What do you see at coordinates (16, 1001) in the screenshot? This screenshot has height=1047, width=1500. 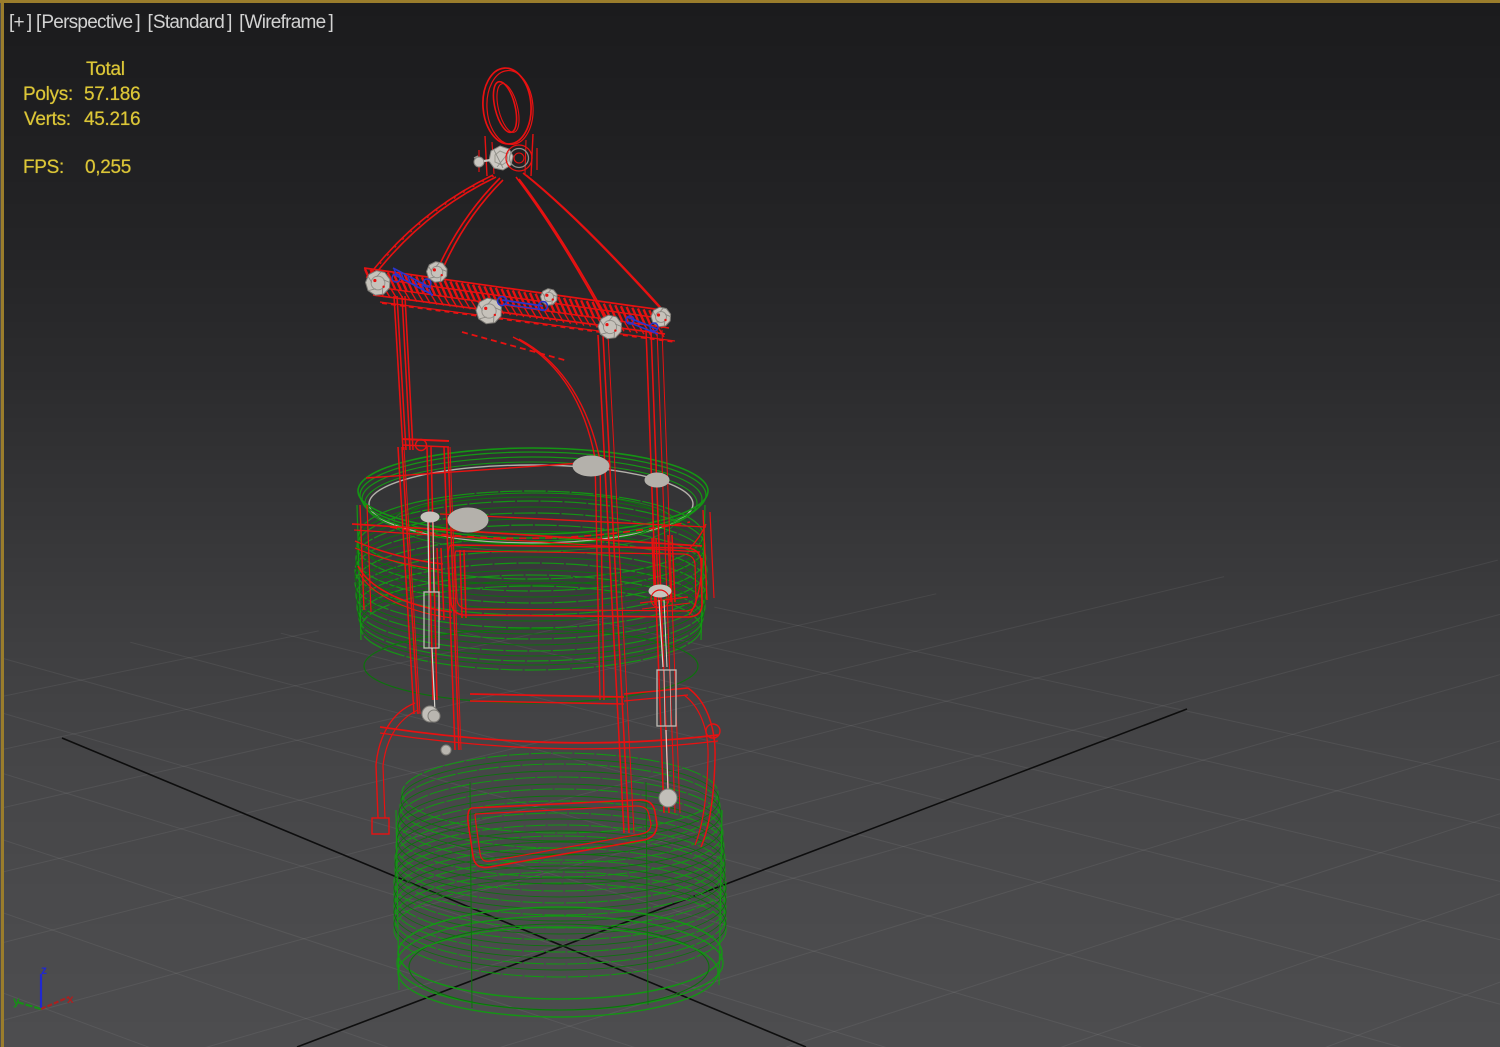 I see `svg-text: y` at bounding box center [16, 1001].